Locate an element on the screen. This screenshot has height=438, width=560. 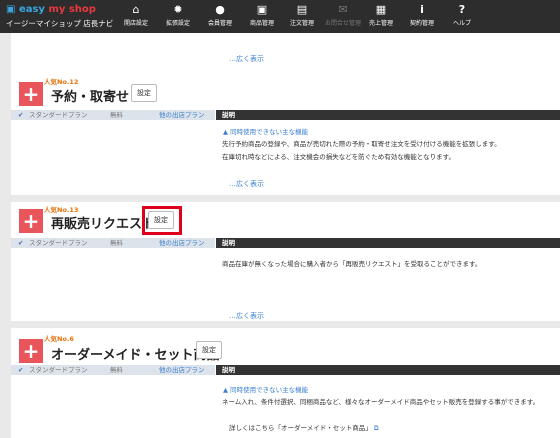
nav-contract-management: i 契約管理 is located at coordinates (422, 15).